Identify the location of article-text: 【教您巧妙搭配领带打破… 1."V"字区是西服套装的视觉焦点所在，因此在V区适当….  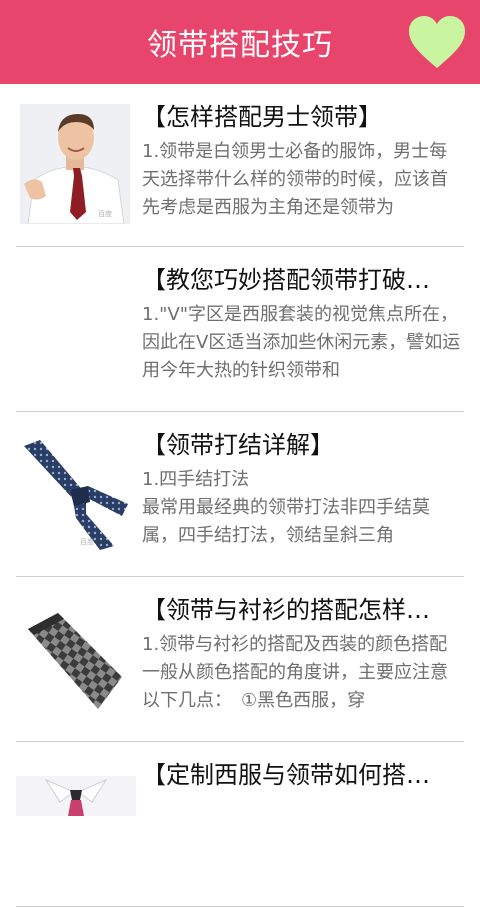
(303, 316).